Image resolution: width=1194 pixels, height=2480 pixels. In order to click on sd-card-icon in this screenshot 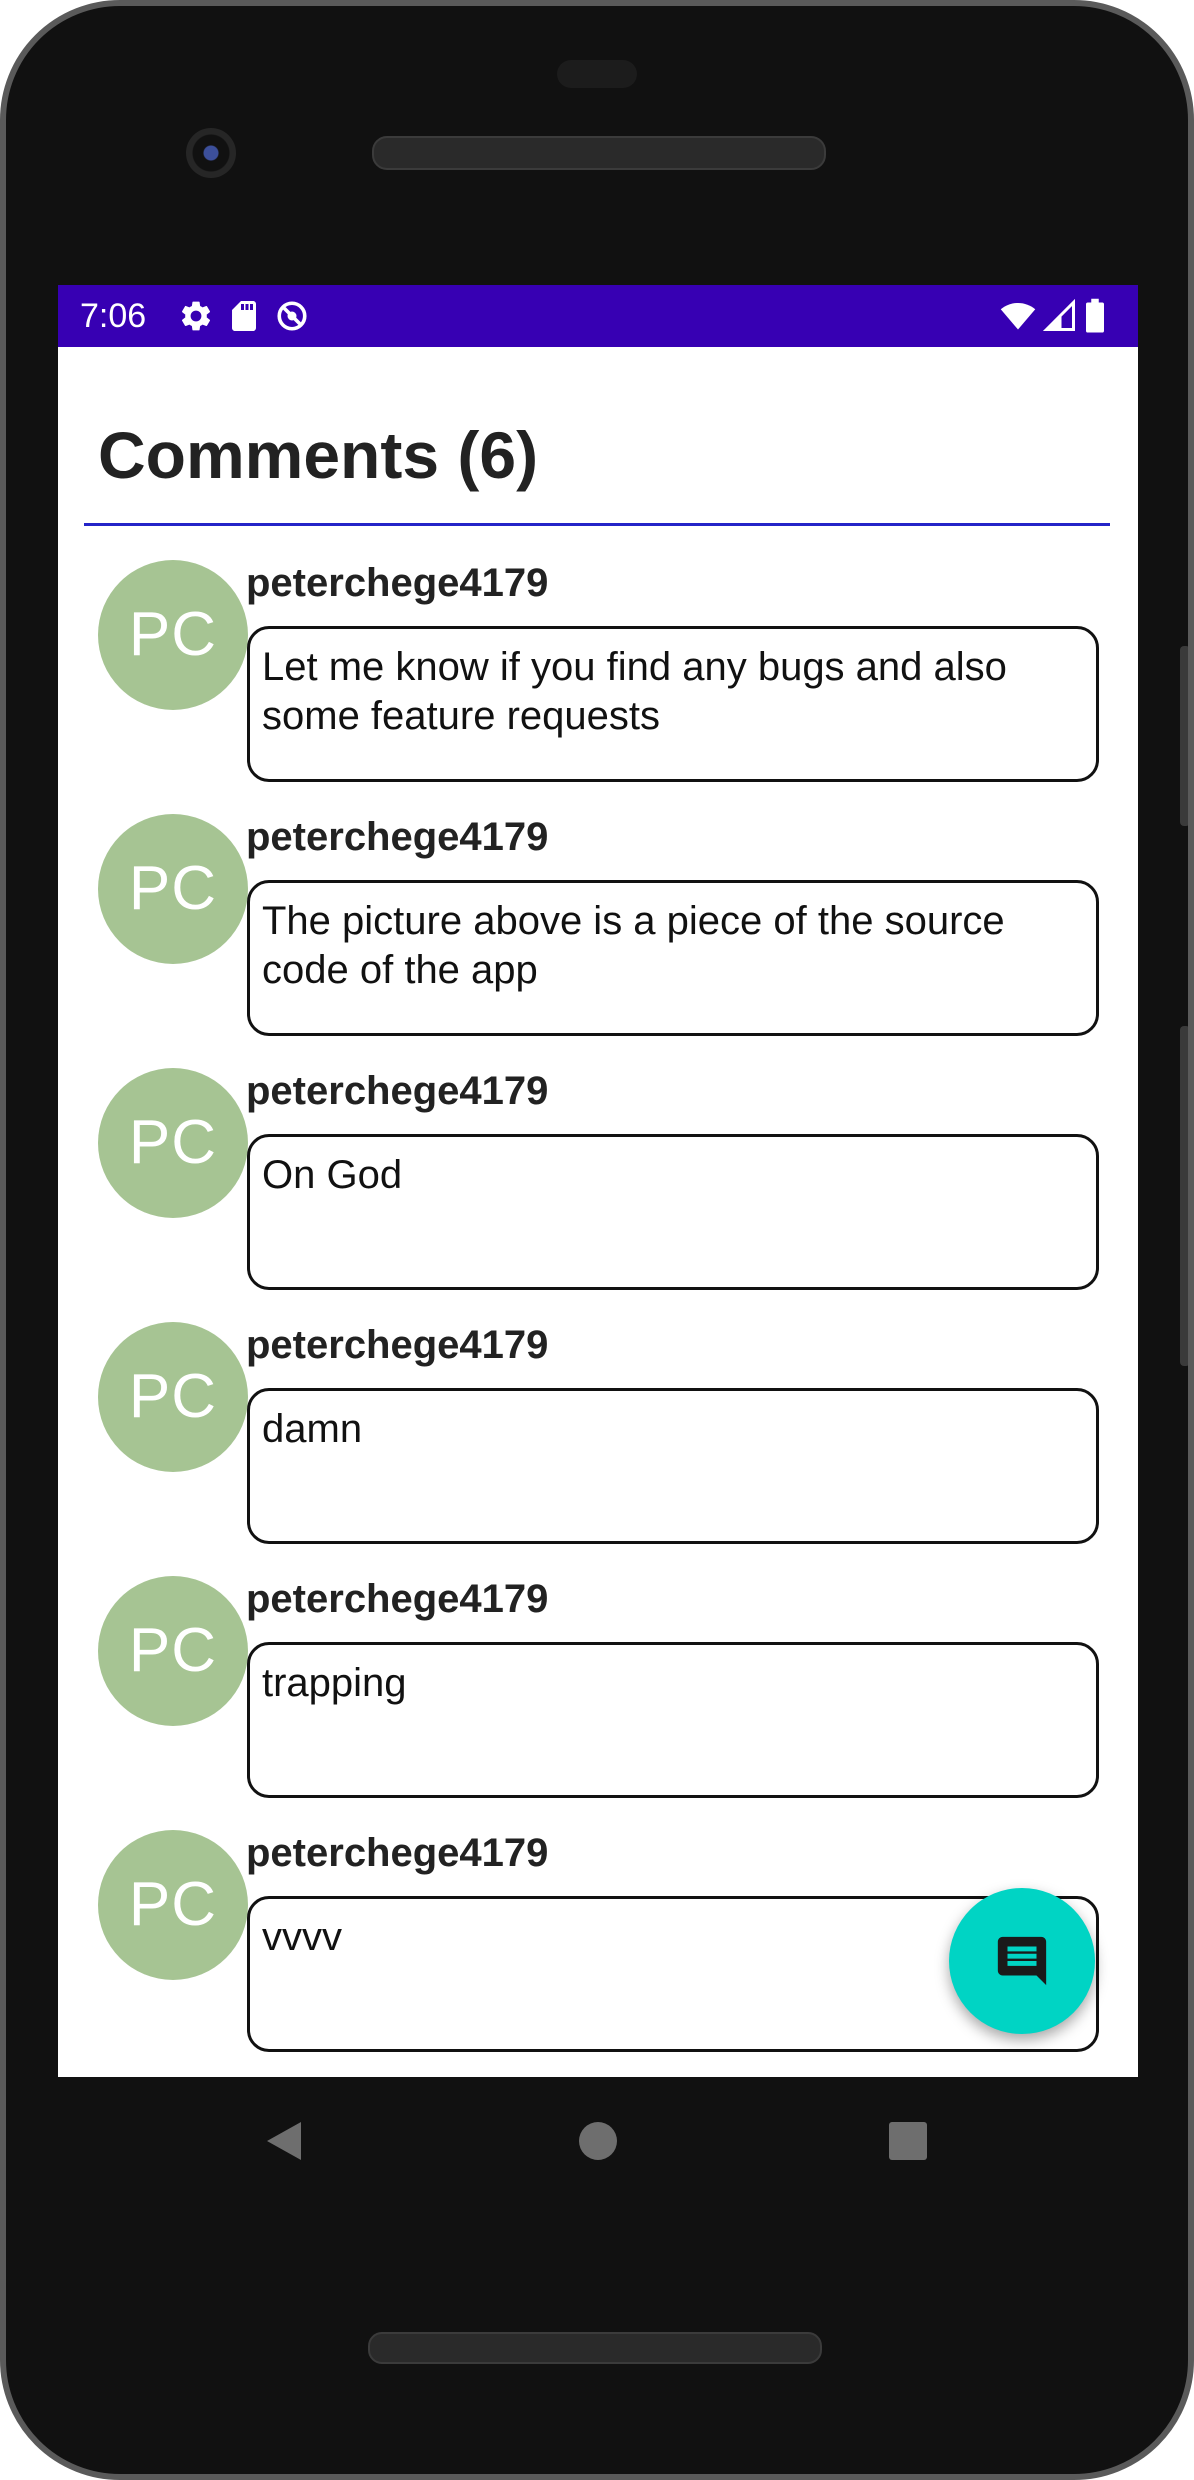, I will do `click(244, 316)`.